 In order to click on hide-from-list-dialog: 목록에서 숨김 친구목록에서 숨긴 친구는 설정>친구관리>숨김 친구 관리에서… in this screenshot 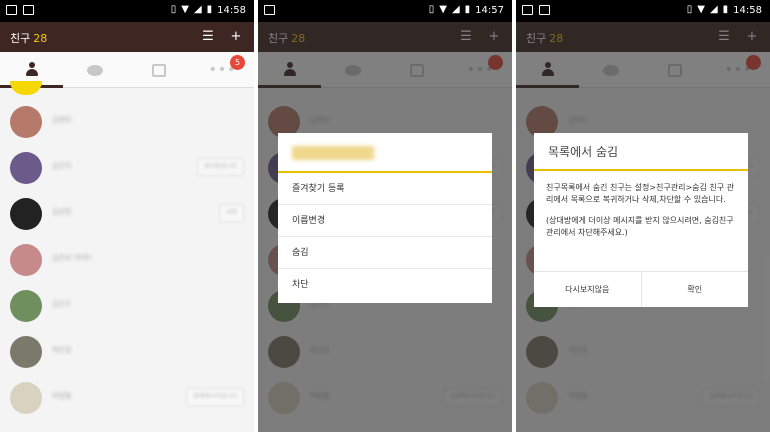, I will do `click(641, 220)`.